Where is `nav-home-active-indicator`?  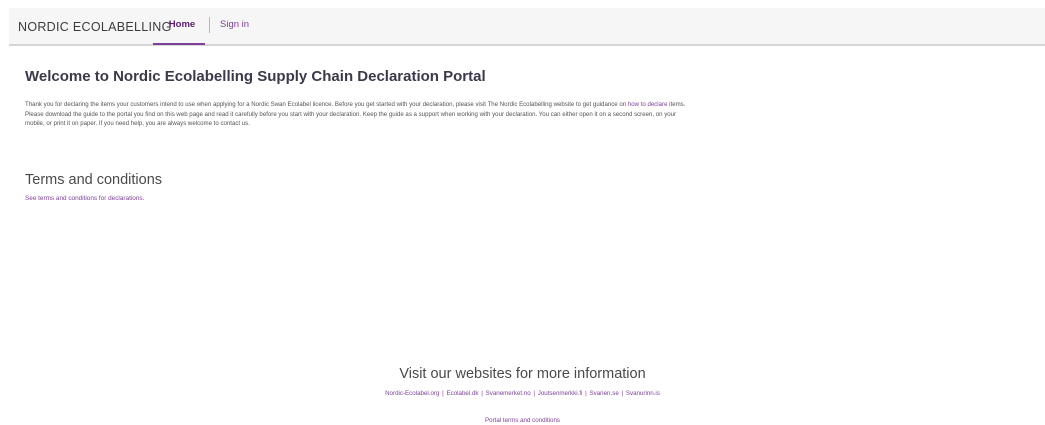 nav-home-active-indicator is located at coordinates (179, 44).